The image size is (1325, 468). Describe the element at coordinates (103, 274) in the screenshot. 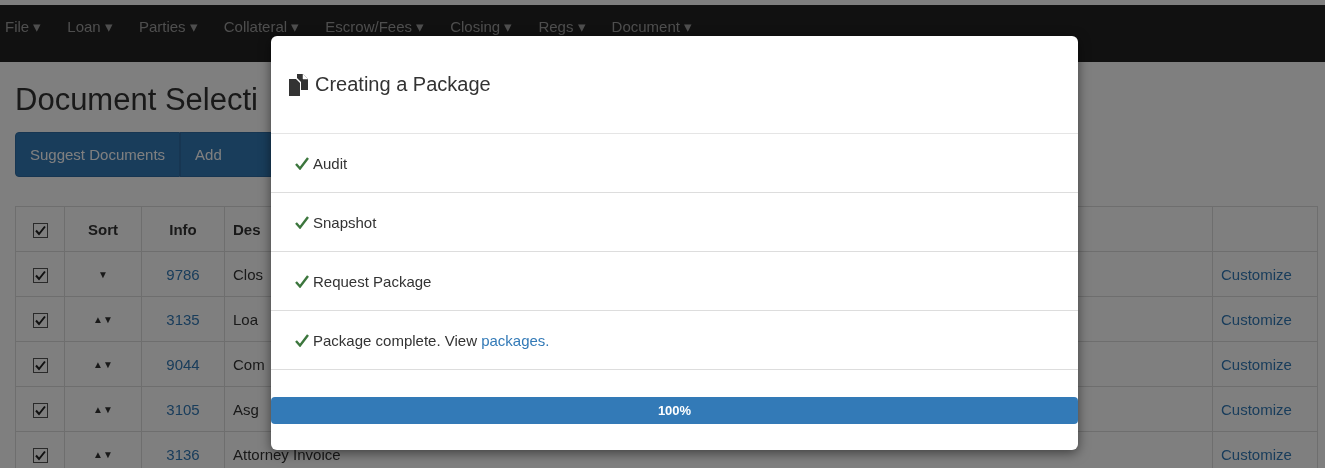

I see `sort-arrows: ▼` at that location.